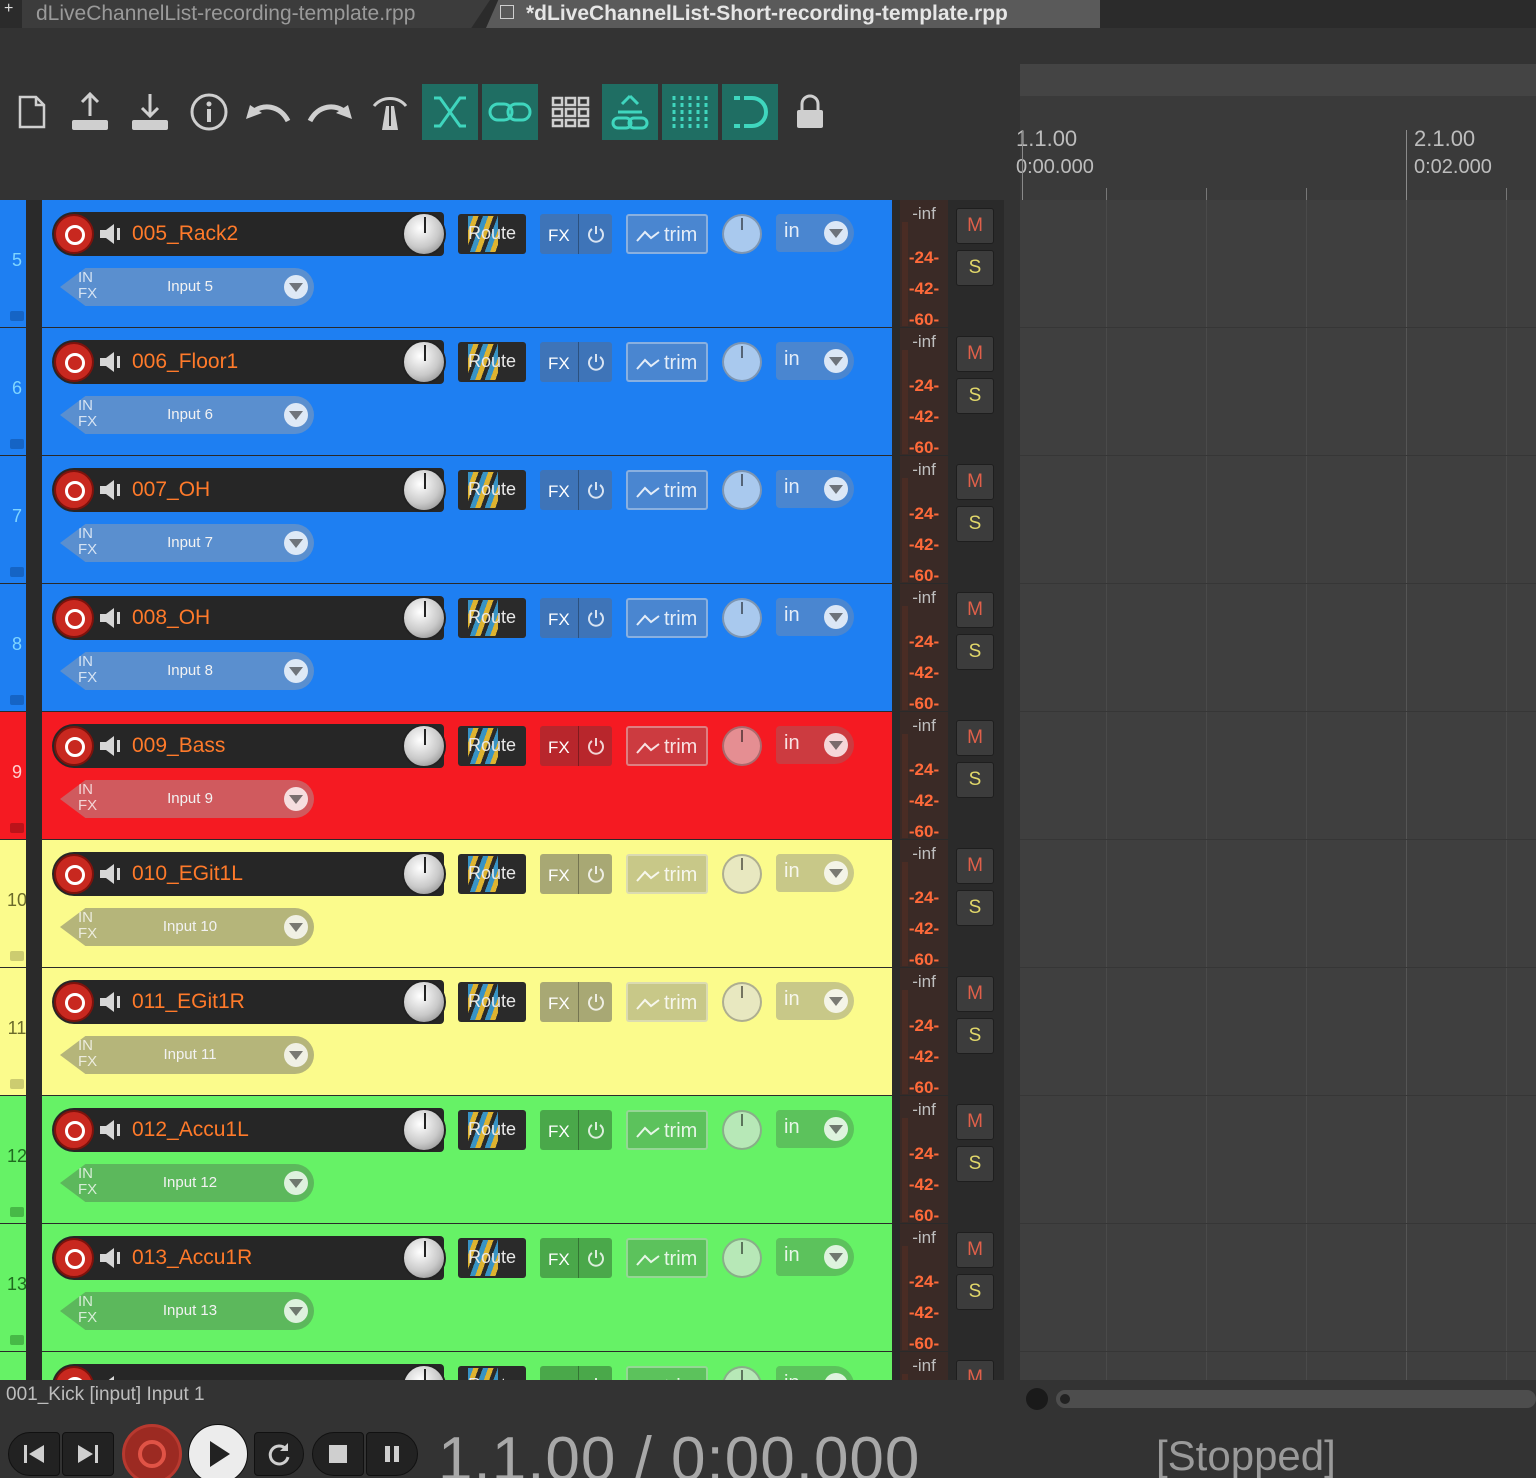  Describe the element at coordinates (390, 112) in the screenshot. I see `metronome-icon` at that location.